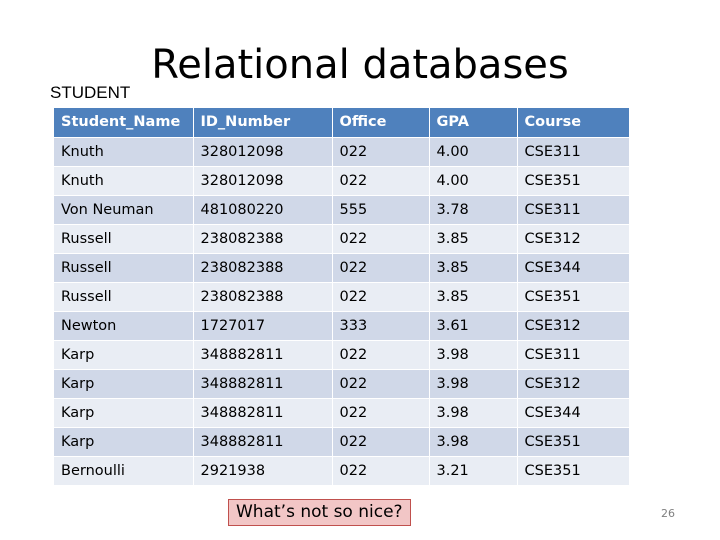  I want to click on cell-gpa: 3.61, so click(473, 325).